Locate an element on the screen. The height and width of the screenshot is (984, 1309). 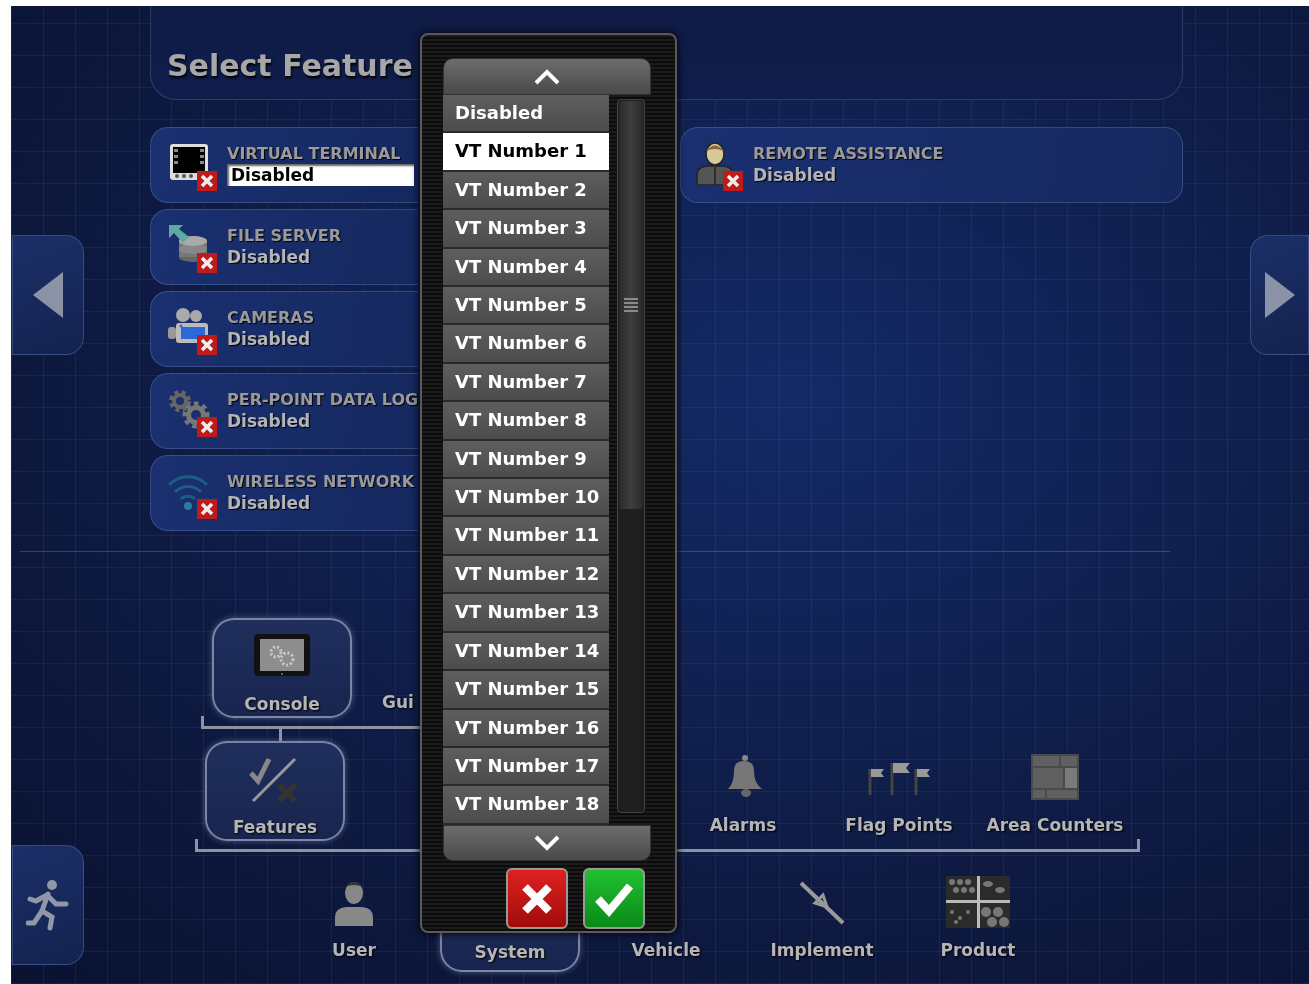
dropdown-option: VT Number 1 is located at coordinates (526, 152).